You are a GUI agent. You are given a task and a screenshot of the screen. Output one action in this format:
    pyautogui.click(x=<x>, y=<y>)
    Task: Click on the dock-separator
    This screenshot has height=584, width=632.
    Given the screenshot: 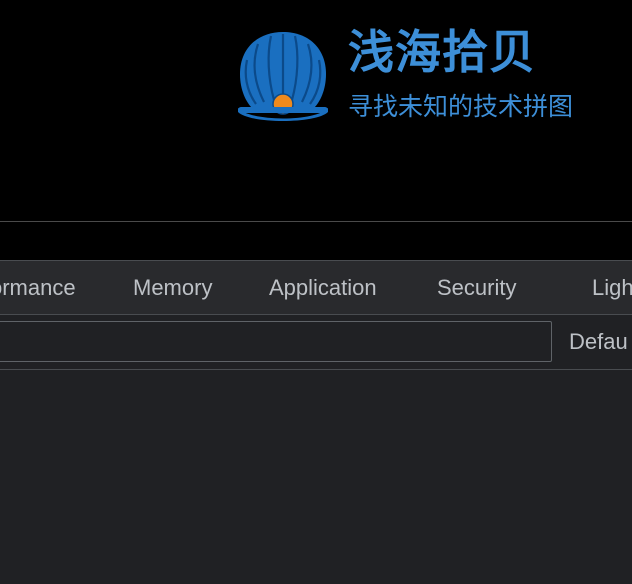 What is the action you would take?
    pyautogui.click(x=316, y=241)
    